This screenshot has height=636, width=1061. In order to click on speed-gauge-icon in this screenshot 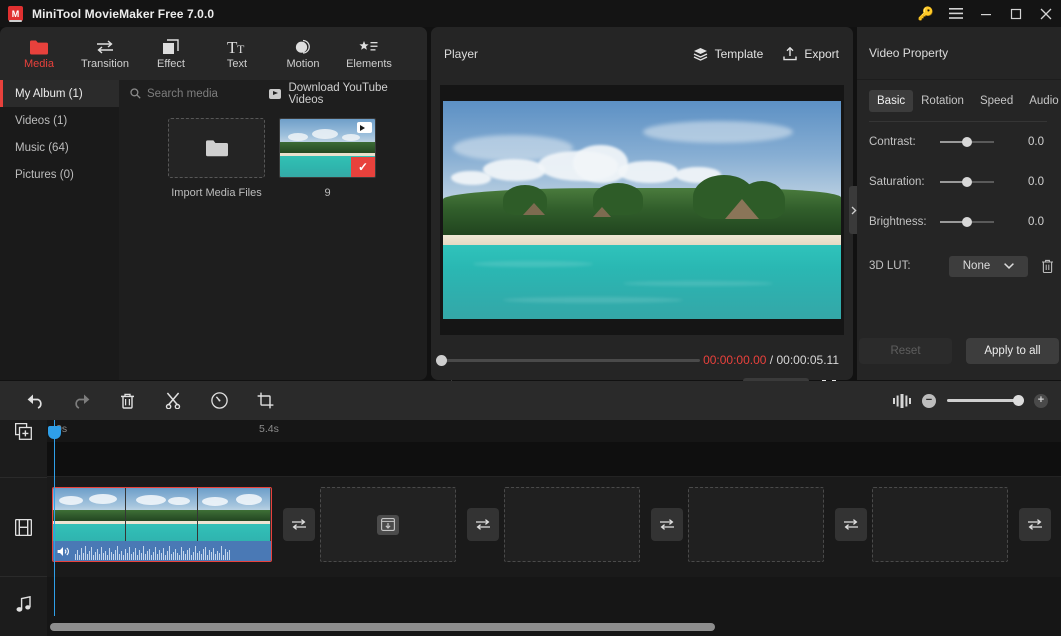, I will do `click(219, 400)`.